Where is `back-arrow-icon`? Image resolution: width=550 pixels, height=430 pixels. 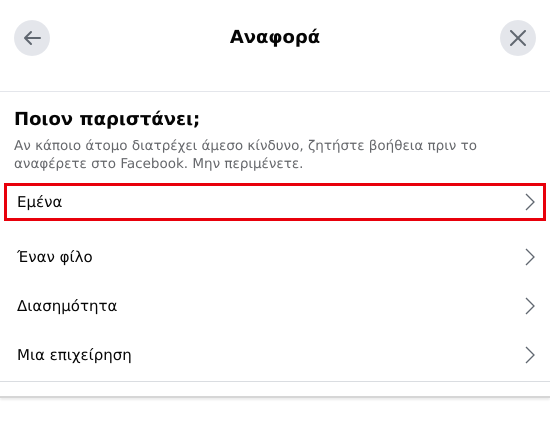 back-arrow-icon is located at coordinates (32, 38).